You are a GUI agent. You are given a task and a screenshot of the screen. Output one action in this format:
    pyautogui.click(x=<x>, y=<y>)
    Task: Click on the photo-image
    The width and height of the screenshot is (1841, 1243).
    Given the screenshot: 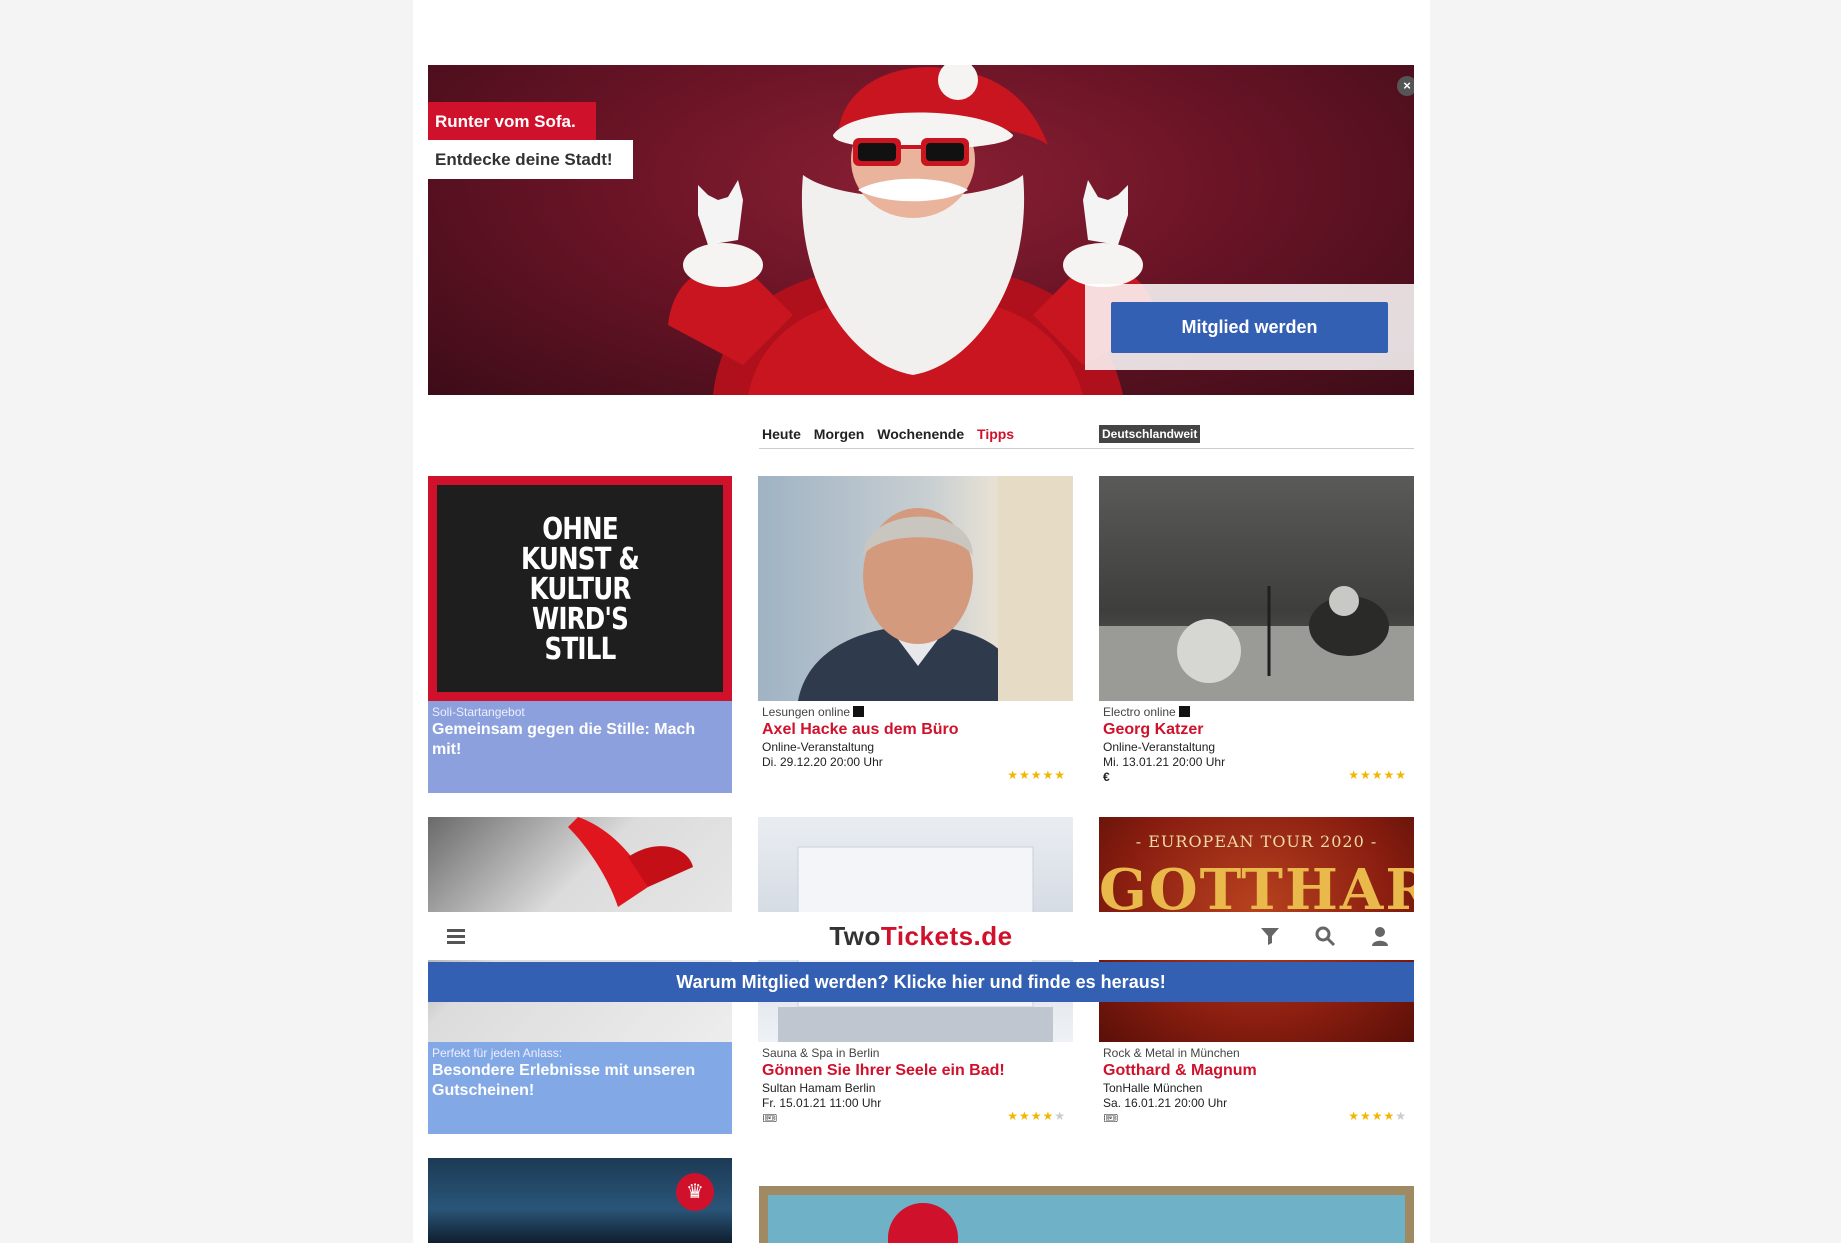 What is the action you would take?
    pyautogui.click(x=1256, y=643)
    